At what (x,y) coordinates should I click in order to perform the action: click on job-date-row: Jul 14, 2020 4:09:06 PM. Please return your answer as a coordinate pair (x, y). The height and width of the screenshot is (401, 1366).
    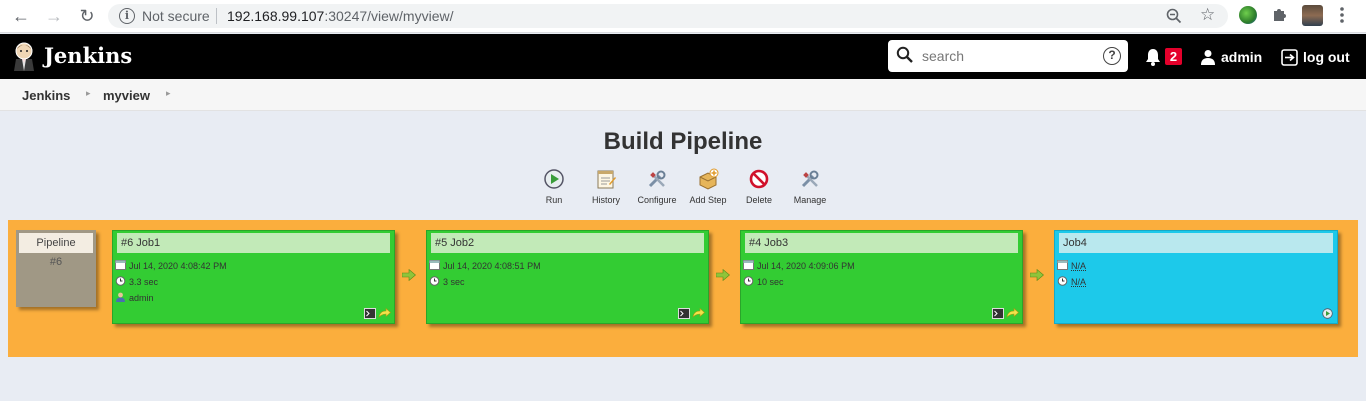
    Looking at the image, I should click on (799, 266).